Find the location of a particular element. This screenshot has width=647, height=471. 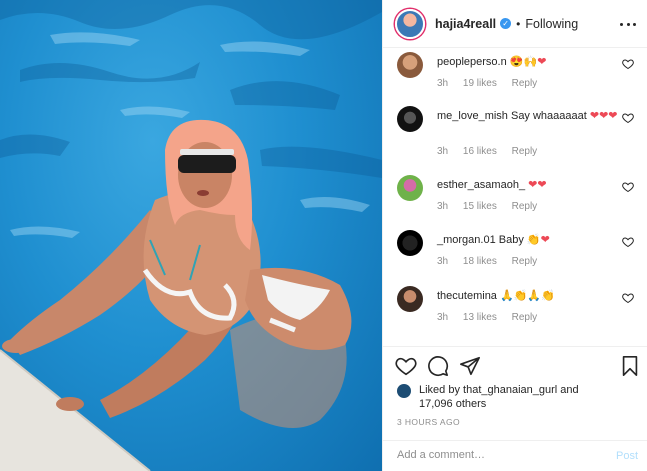

comment-text: Say whaaaaaat is located at coordinates (547, 116).